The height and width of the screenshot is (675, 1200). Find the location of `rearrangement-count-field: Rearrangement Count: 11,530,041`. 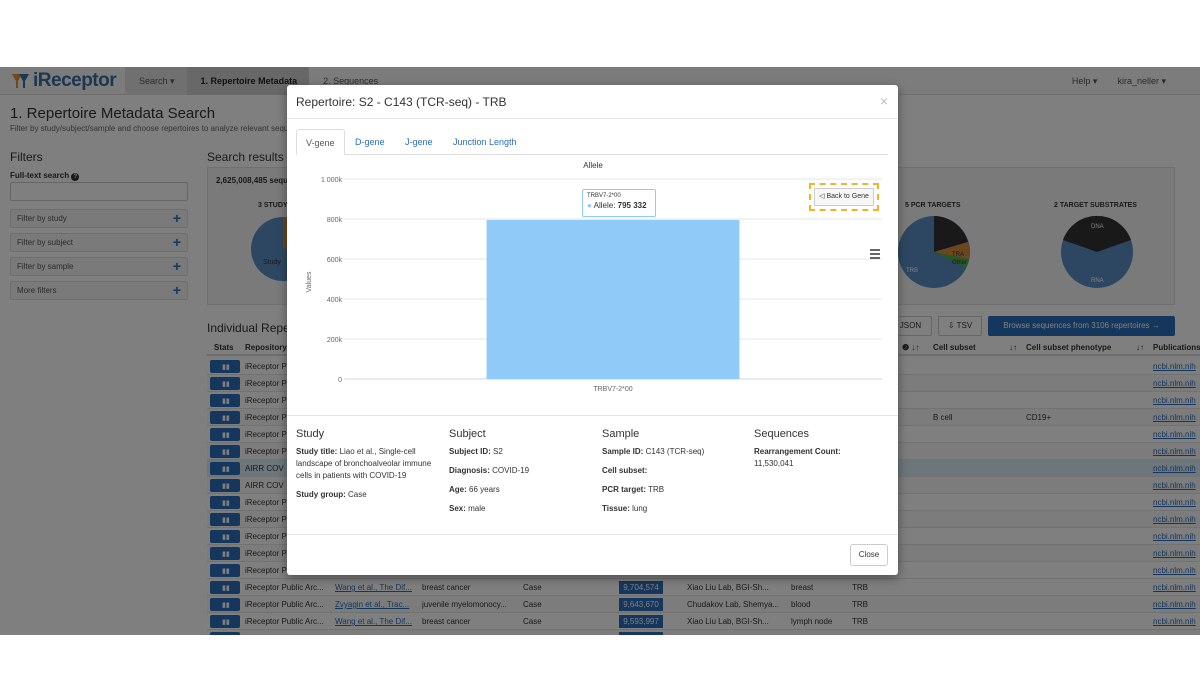

rearrangement-count-field: Rearrangement Count: 11,530,041 is located at coordinates (797, 457).